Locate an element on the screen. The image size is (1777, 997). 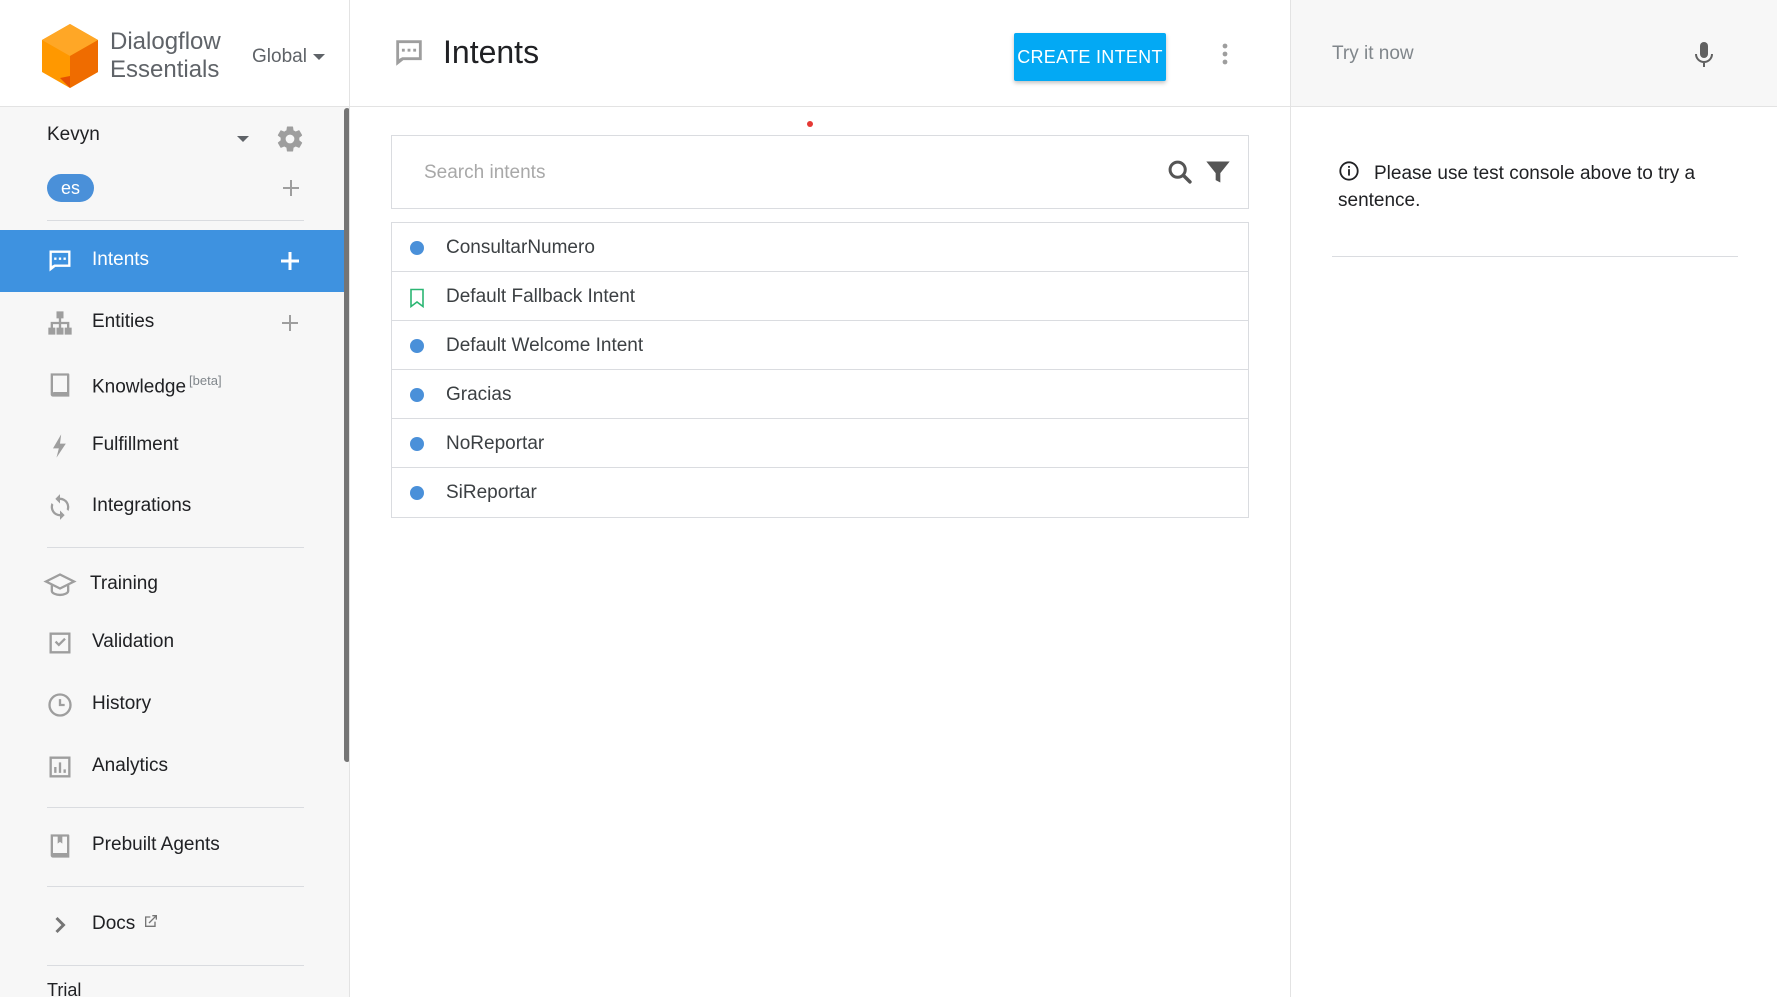
sidebar-item-label: Docs is located at coordinates (125, 924).